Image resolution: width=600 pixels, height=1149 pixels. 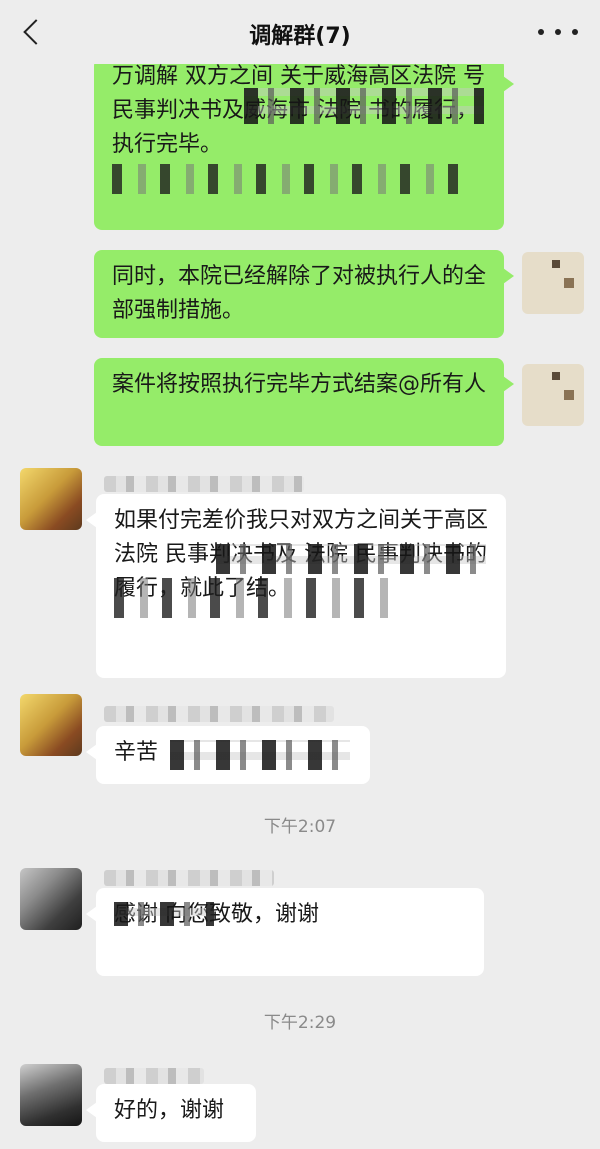 I want to click on timestamp: 下午2:07, so click(x=300, y=827).